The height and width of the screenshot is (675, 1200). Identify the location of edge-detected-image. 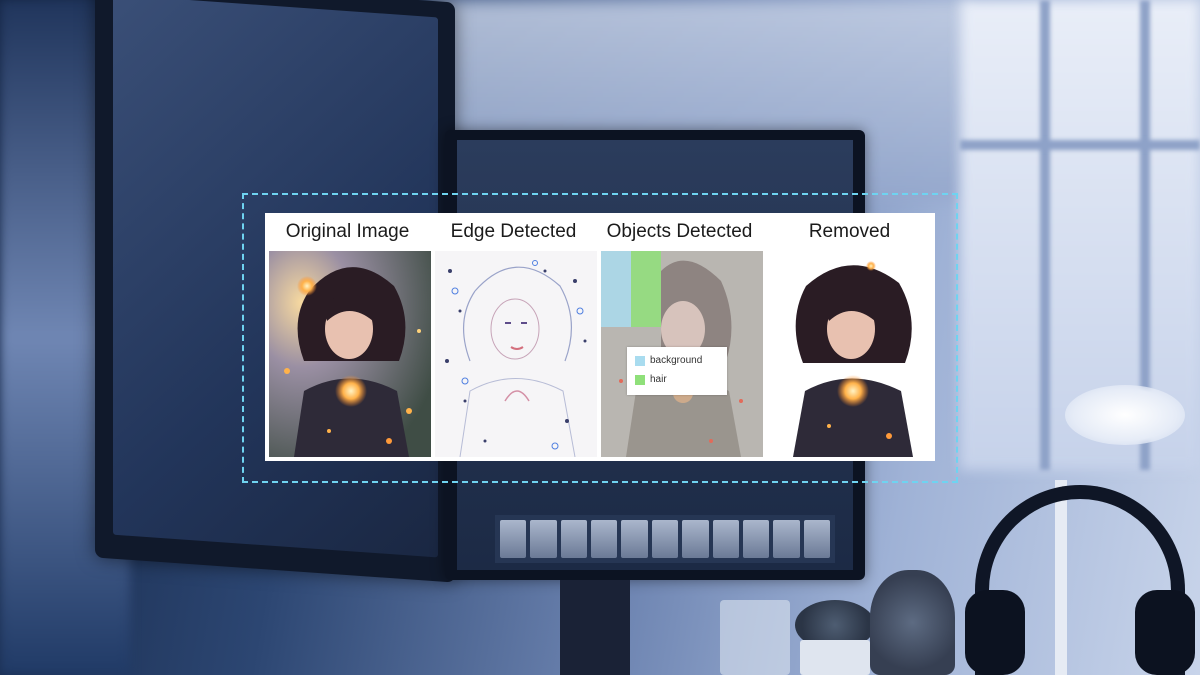
(516, 354).